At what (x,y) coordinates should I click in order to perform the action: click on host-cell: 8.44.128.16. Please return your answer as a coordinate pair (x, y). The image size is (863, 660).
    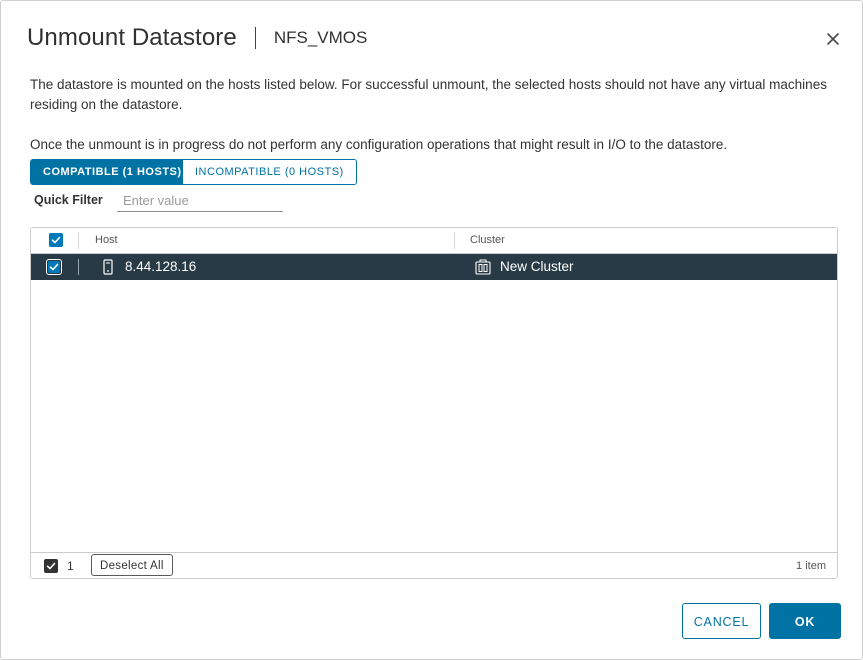
    Looking at the image, I should click on (160, 267).